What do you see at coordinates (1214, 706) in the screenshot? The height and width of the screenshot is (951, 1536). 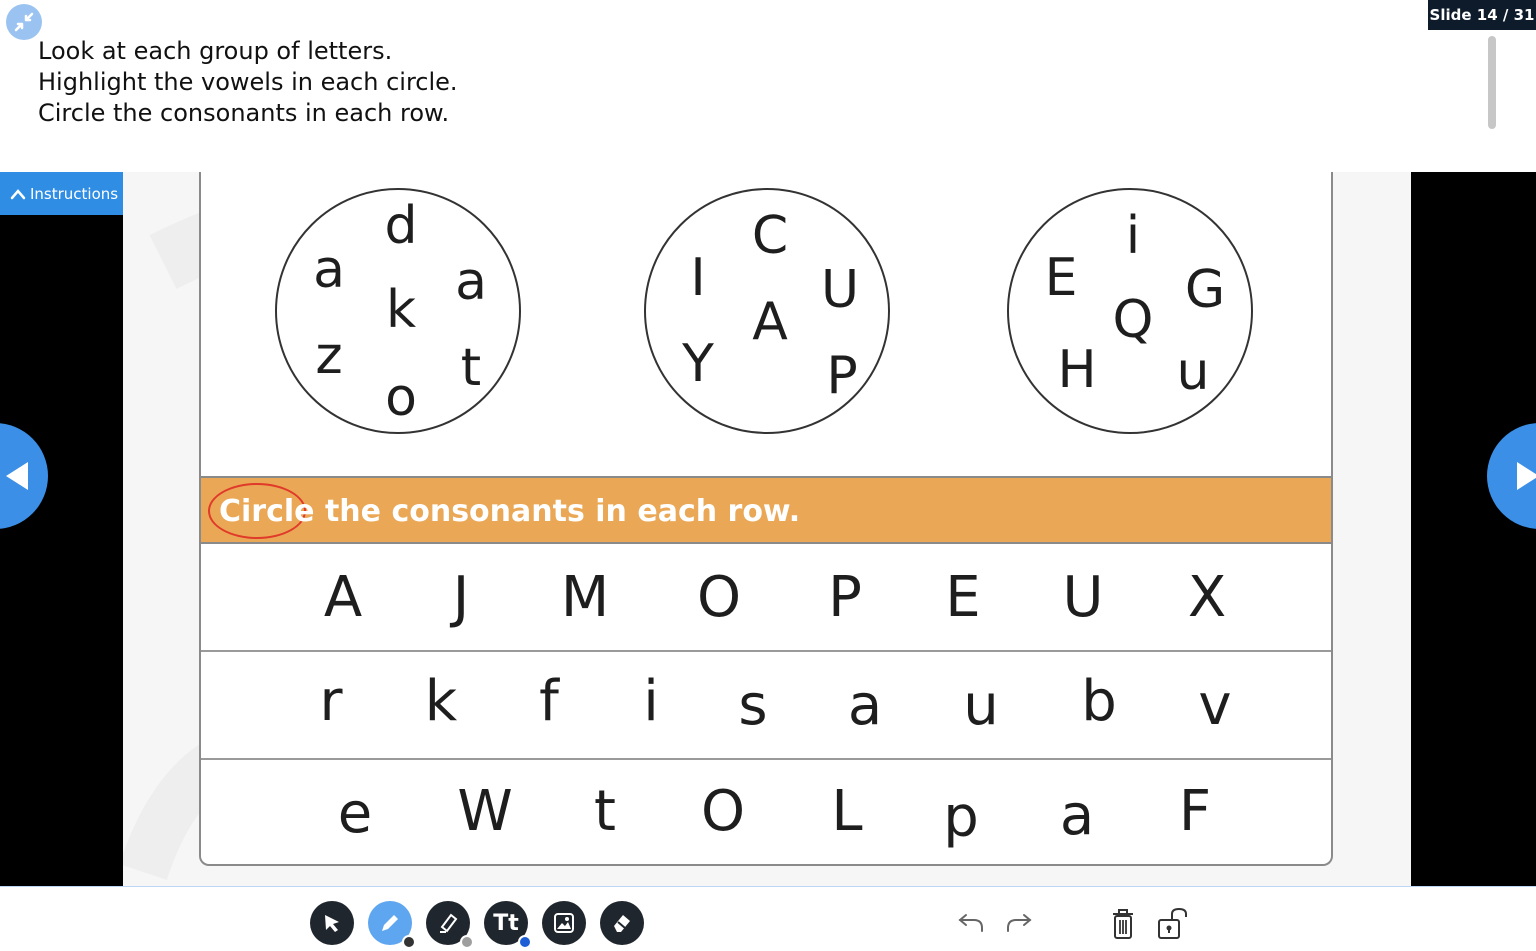 I see `row-letter: v` at bounding box center [1214, 706].